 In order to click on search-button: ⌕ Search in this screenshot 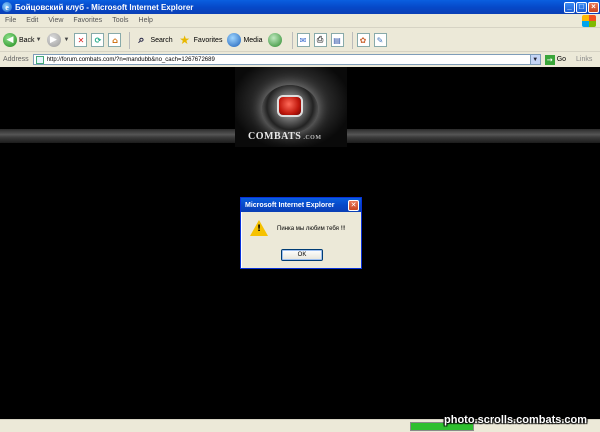, I will do `click(153, 40)`.